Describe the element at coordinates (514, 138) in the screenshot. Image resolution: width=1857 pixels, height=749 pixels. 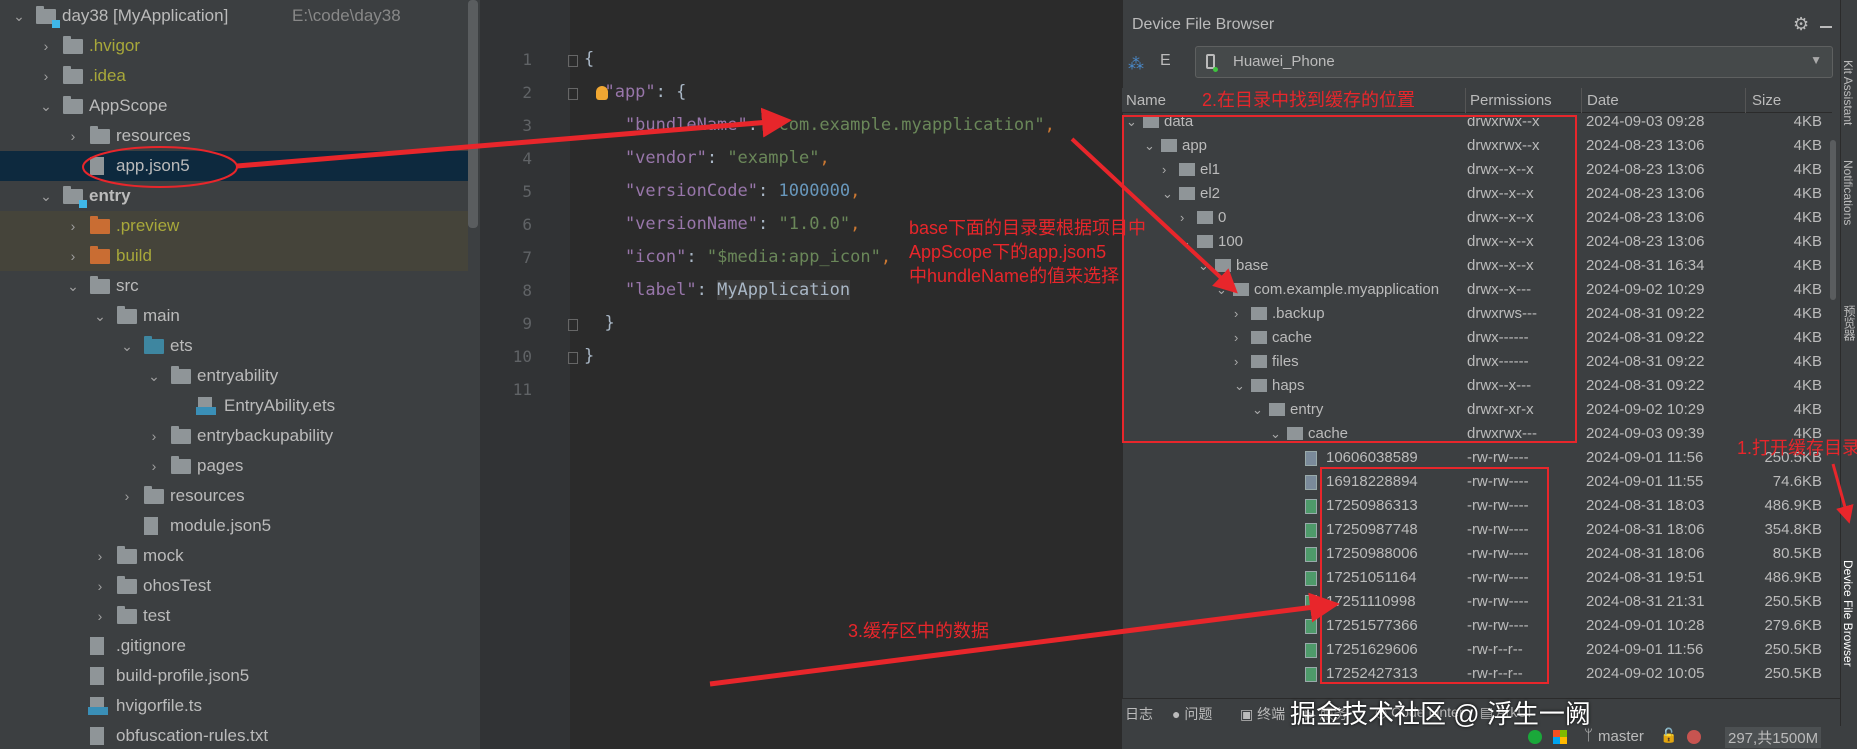
I see `arrow-to-bundlename` at that location.